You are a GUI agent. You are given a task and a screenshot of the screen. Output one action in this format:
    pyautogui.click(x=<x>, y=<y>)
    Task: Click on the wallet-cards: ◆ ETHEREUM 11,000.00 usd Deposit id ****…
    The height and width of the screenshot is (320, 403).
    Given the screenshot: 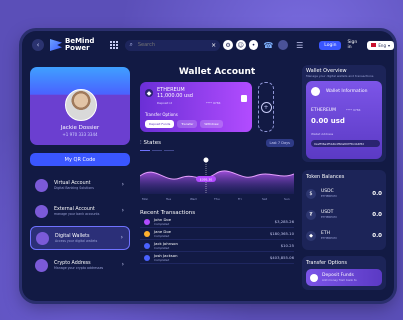 What is the action you would take?
    pyautogui.click(x=217, y=107)
    